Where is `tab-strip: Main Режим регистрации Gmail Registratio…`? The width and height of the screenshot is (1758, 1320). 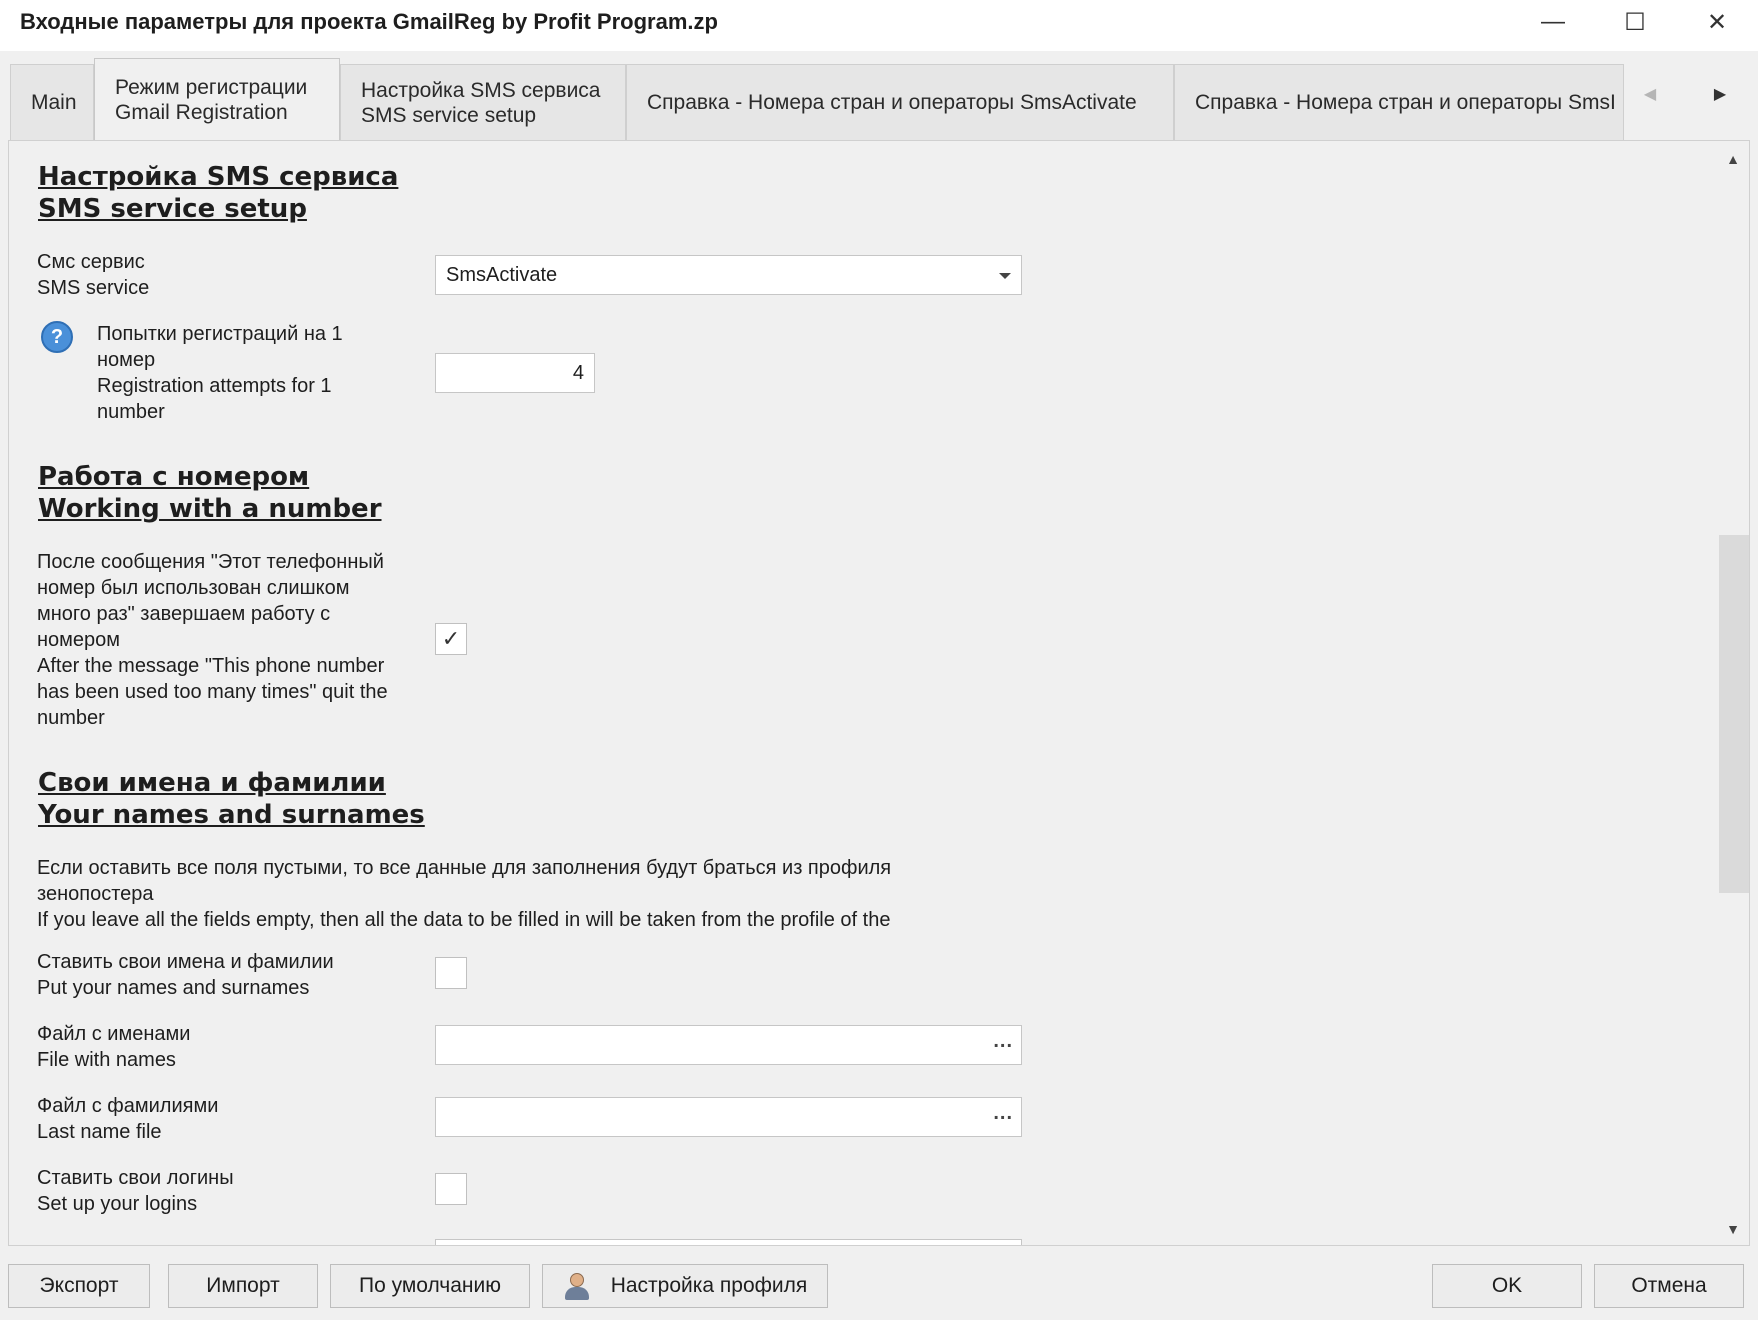
tab-strip: Main Режим регистрации Gmail Registratio… is located at coordinates (817, 99).